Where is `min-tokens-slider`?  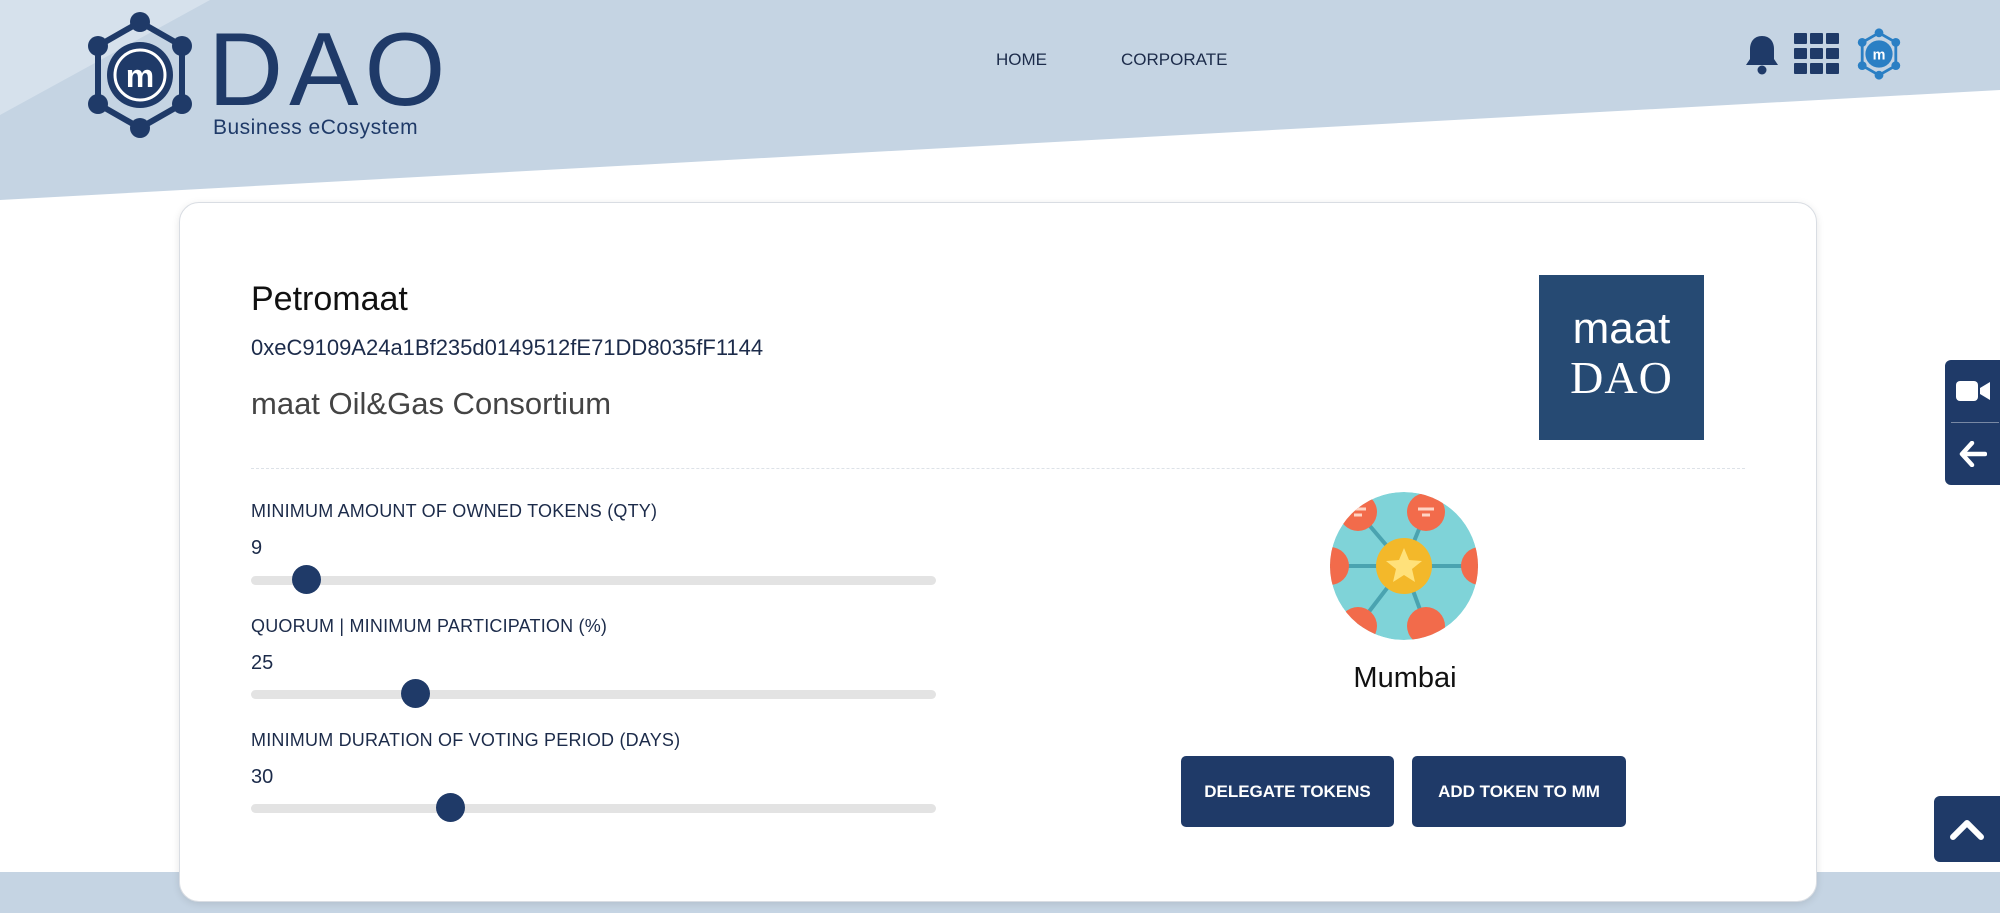
min-tokens-slider is located at coordinates (593, 579).